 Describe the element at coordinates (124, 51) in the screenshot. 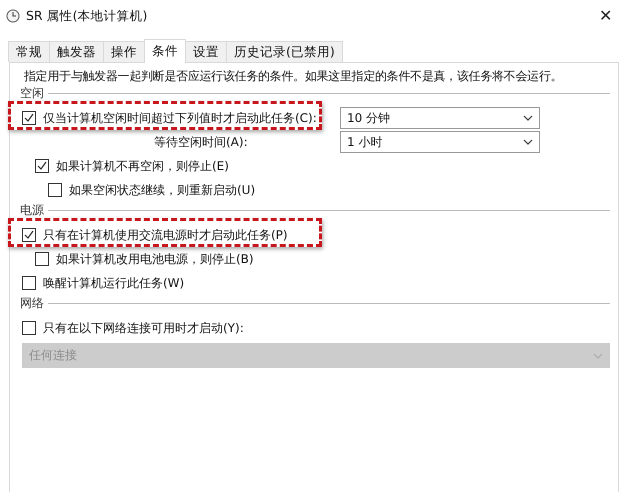

I see `tab: 操作` at that location.